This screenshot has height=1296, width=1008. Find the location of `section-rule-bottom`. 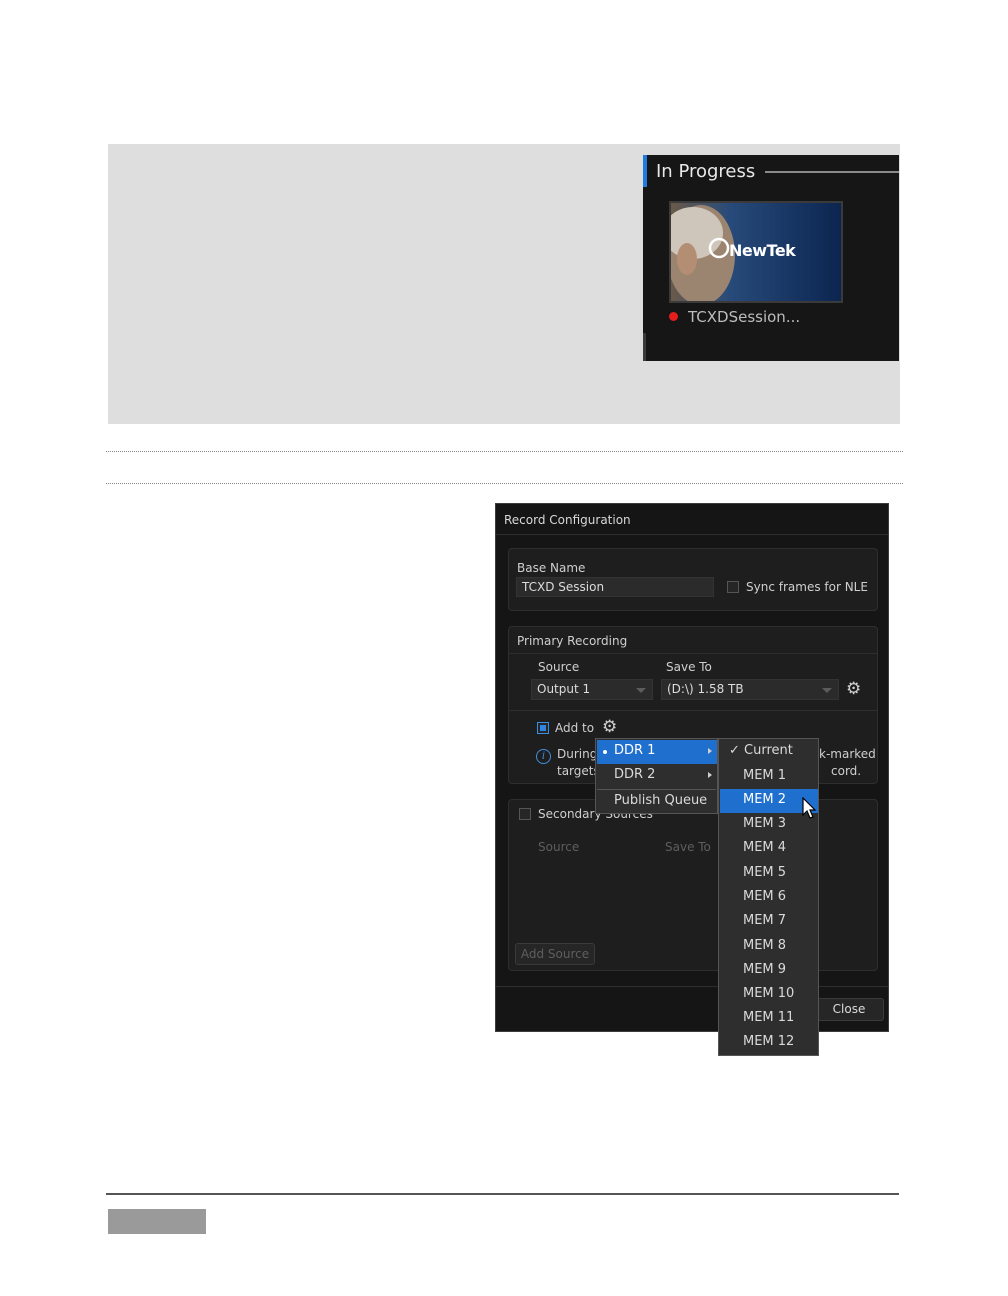

section-rule-bottom is located at coordinates (504, 483).